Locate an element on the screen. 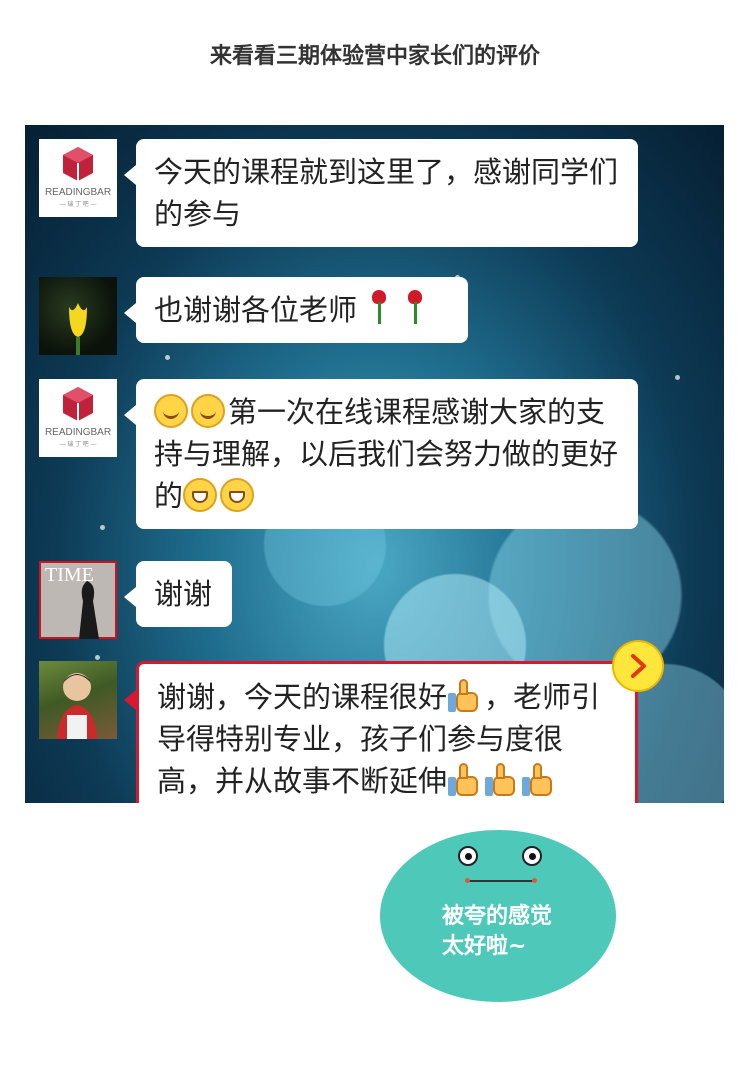 The image size is (750, 1068). mascot-text: 被夸的感觉 太好啦~ is located at coordinates (497, 931).